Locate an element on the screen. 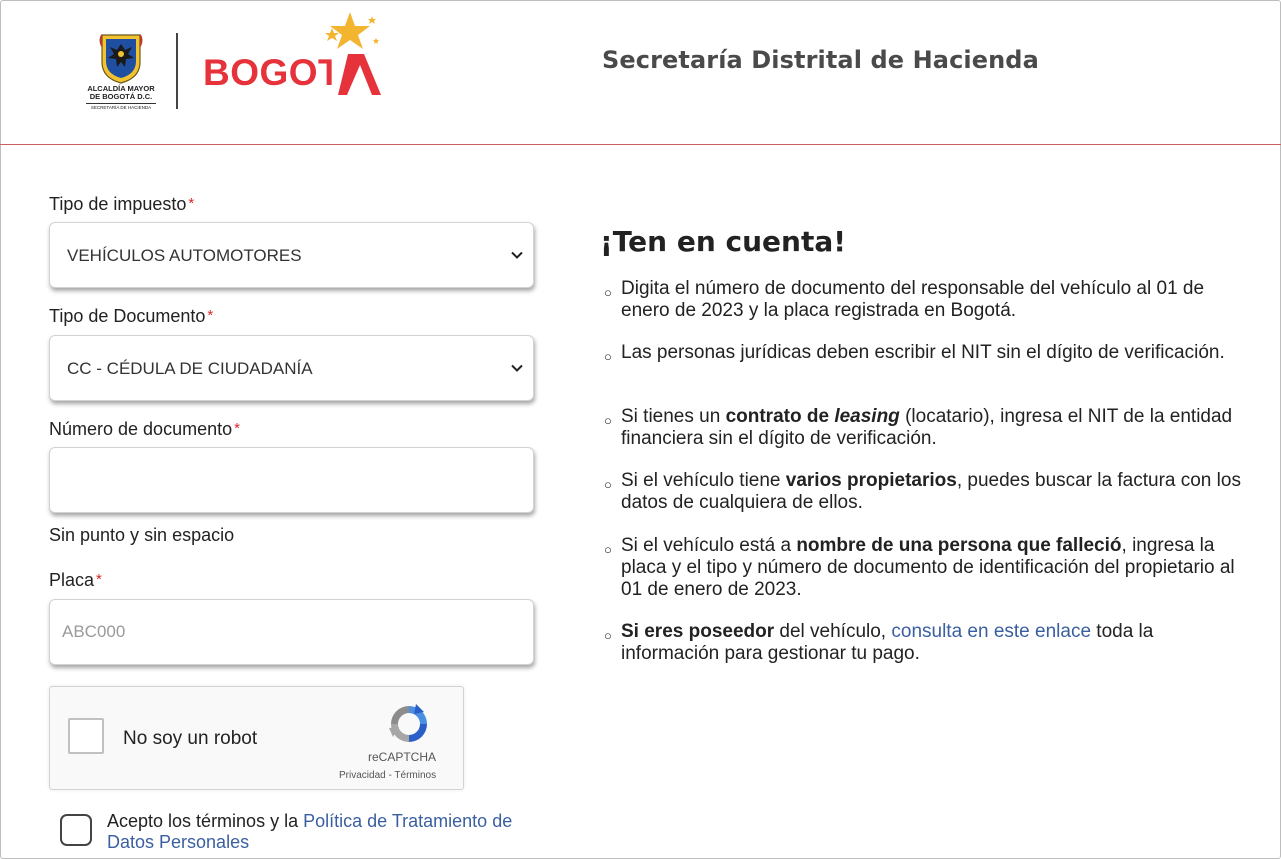 This screenshot has width=1281, height=859. document-number-field is located at coordinates (291, 480).